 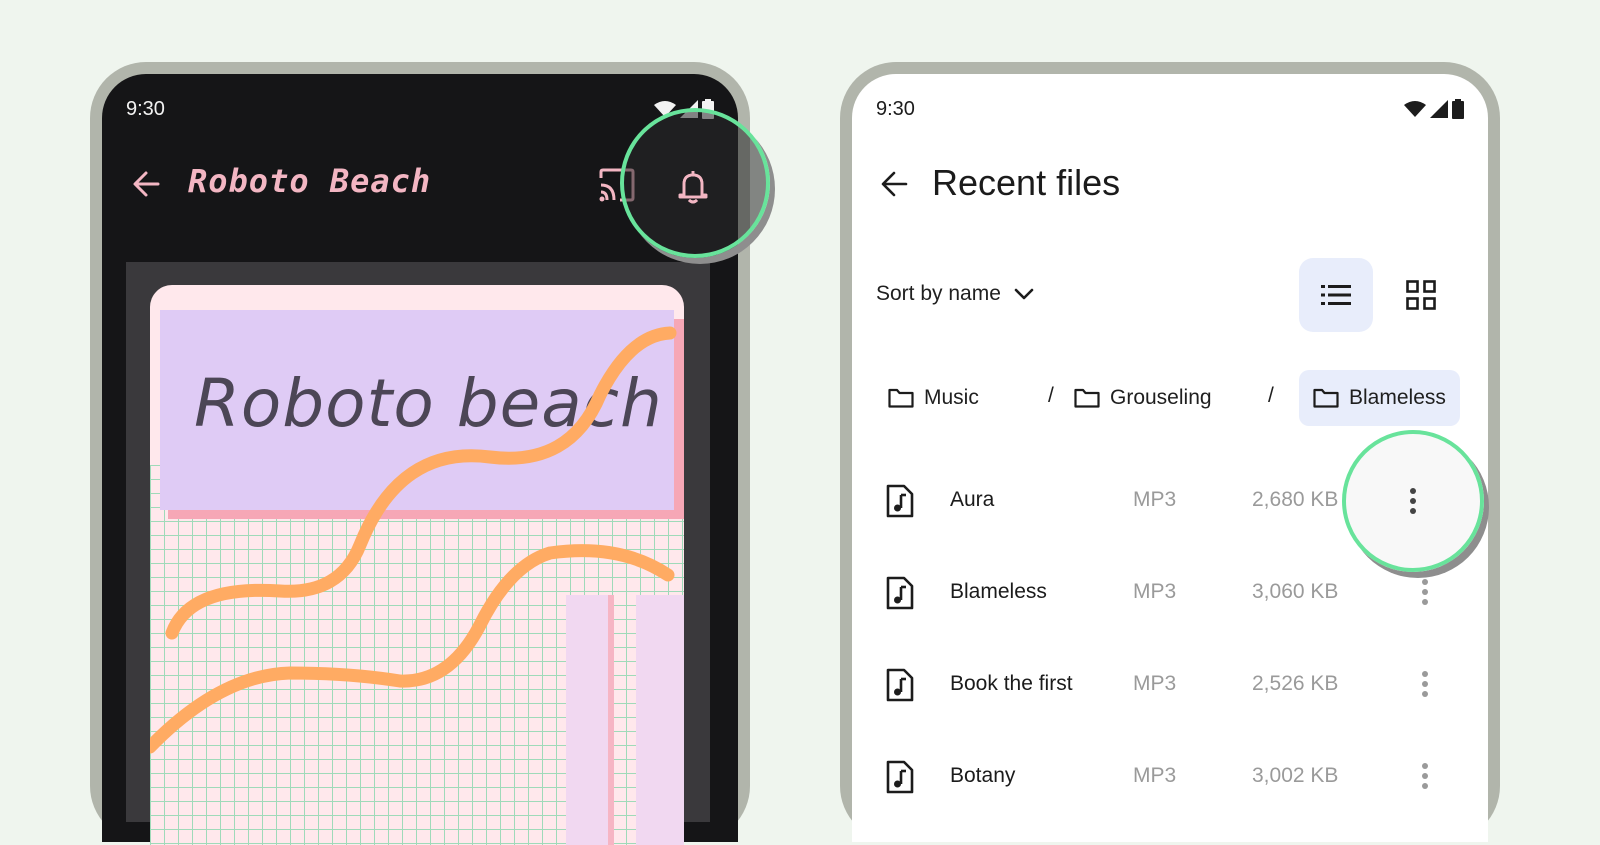 I want to click on list-view-icon, so click(x=1336, y=295).